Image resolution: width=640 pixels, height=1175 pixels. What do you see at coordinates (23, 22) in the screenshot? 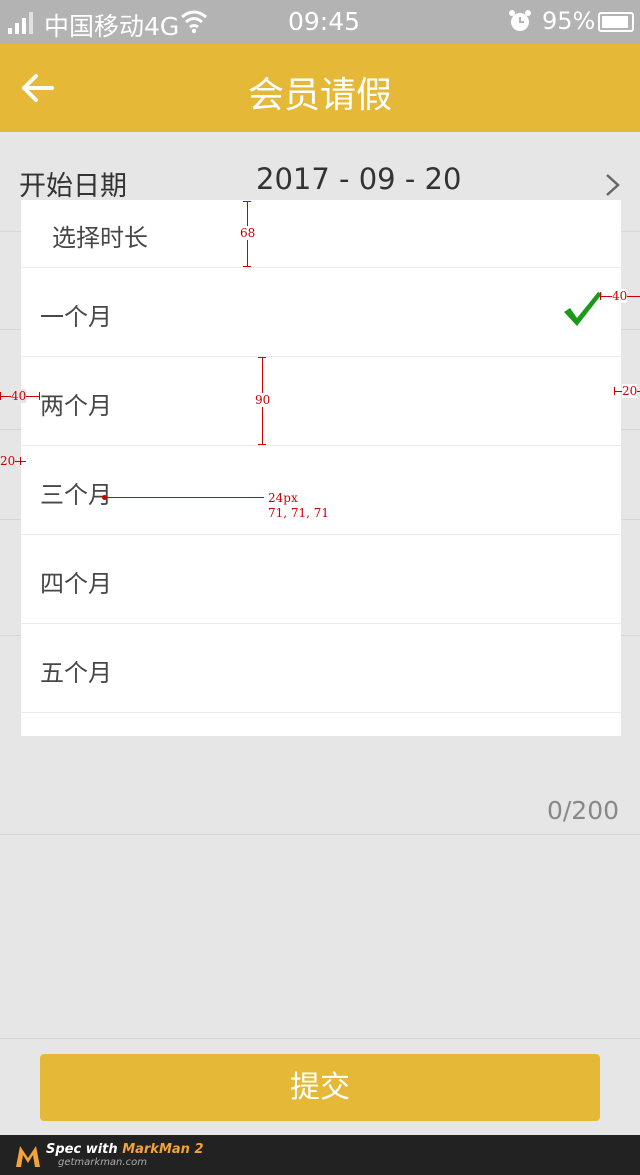
I see `signal-icon` at bounding box center [23, 22].